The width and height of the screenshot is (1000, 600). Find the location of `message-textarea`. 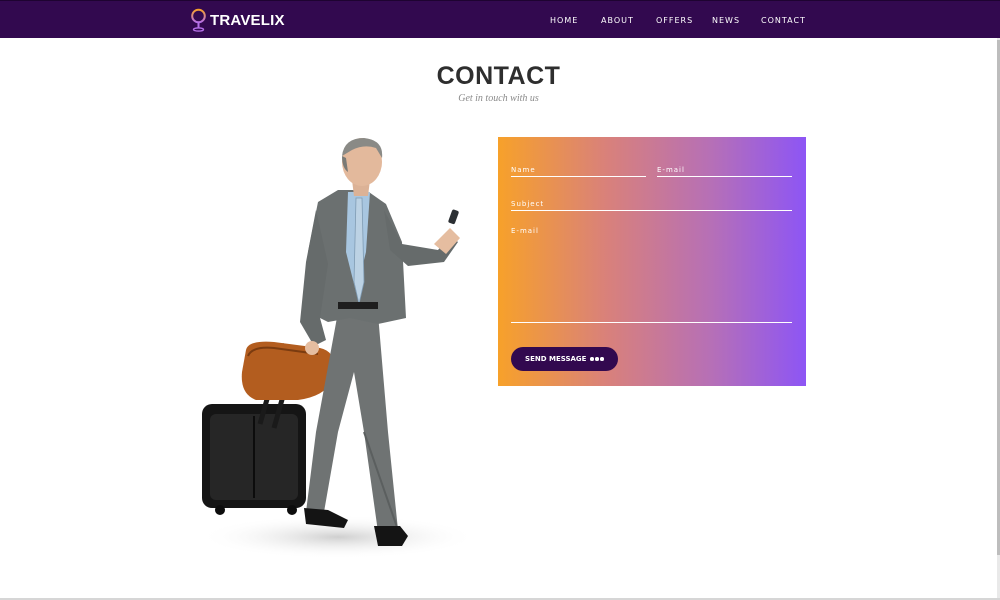

message-textarea is located at coordinates (651, 274).